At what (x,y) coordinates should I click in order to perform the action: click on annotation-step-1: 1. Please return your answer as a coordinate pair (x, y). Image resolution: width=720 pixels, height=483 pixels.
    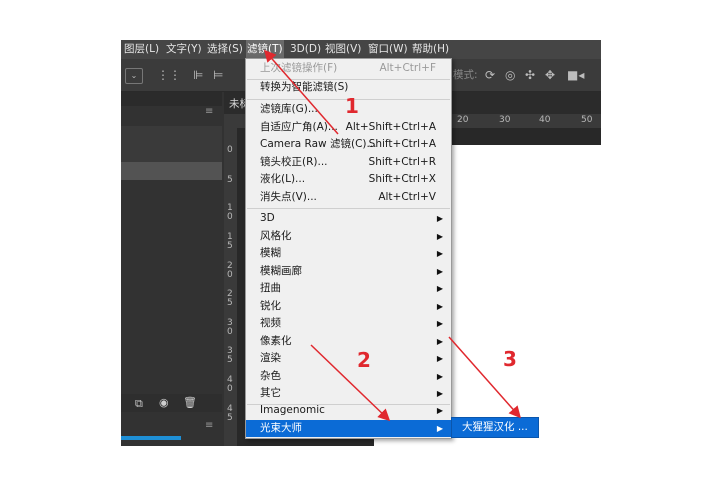
    Looking at the image, I should click on (352, 106).